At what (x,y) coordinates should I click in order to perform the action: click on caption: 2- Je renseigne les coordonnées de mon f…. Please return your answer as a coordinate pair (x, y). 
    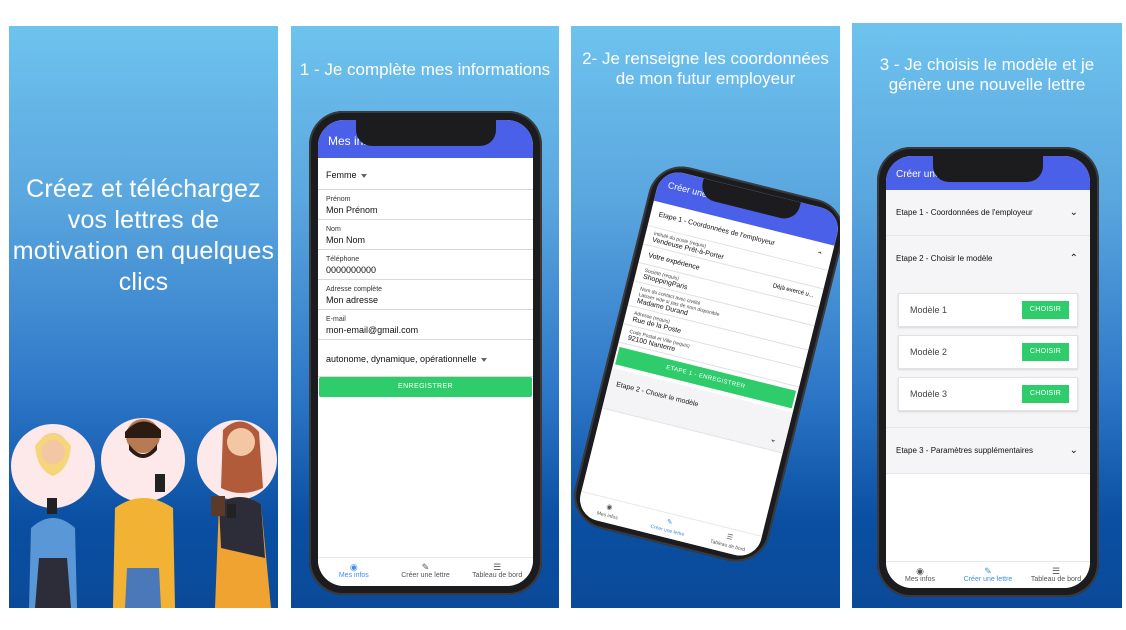
    Looking at the image, I should click on (705, 68).